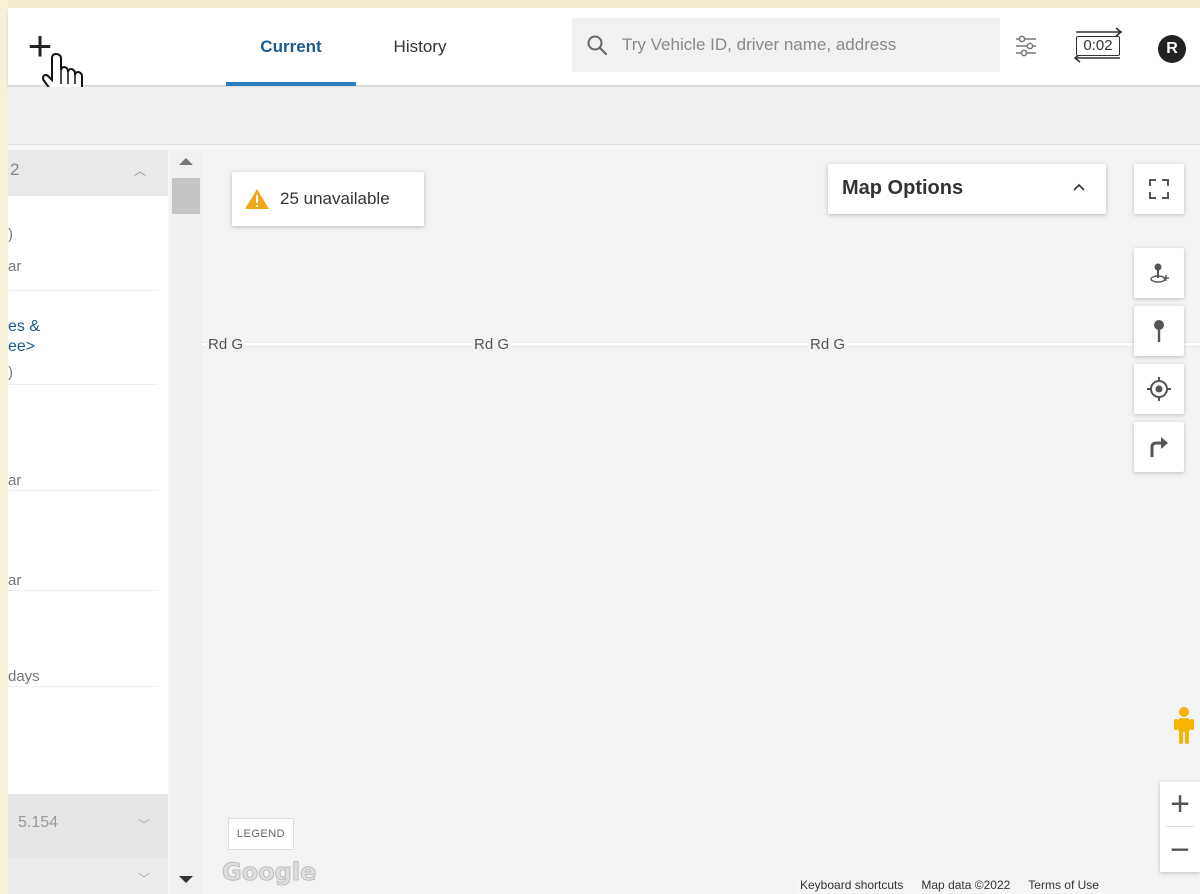 This screenshot has height=894, width=1200. What do you see at coordinates (597, 45) in the screenshot?
I see `search-icon` at bounding box center [597, 45].